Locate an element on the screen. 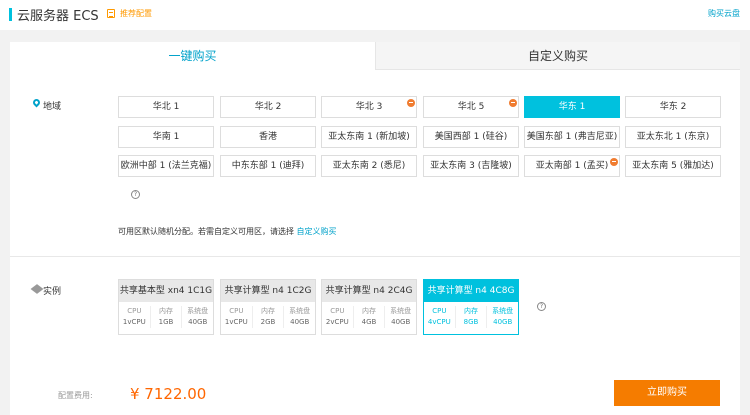 This screenshot has width=750, height=415. instance-label: 实例 is located at coordinates (52, 292).